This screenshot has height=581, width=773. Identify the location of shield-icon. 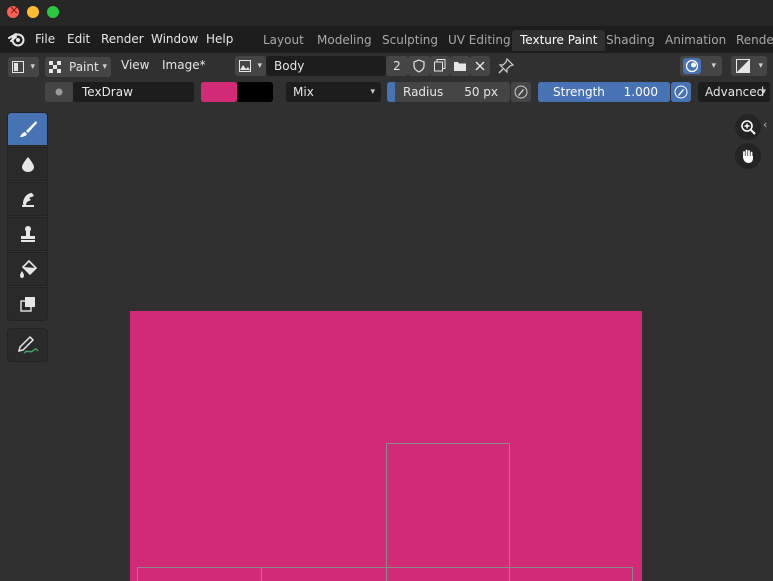
(419, 66).